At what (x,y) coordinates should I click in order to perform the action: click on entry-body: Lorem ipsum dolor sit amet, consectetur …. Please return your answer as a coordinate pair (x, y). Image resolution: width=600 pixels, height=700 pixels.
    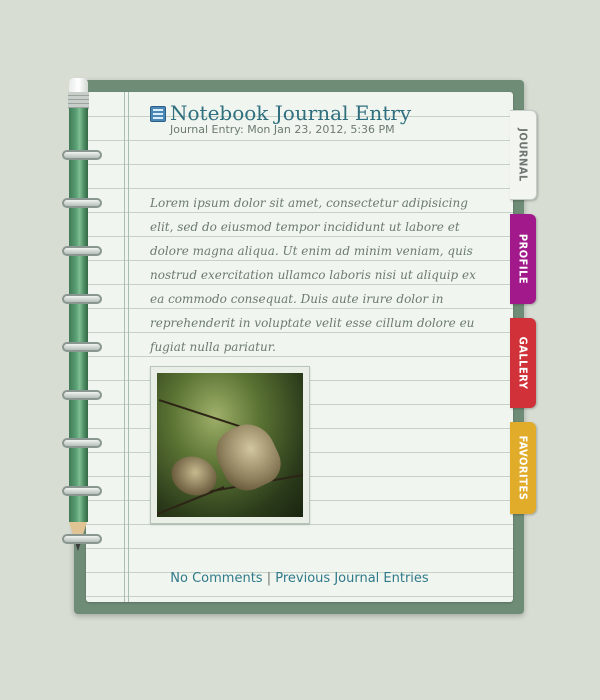
    Looking at the image, I should click on (313, 275).